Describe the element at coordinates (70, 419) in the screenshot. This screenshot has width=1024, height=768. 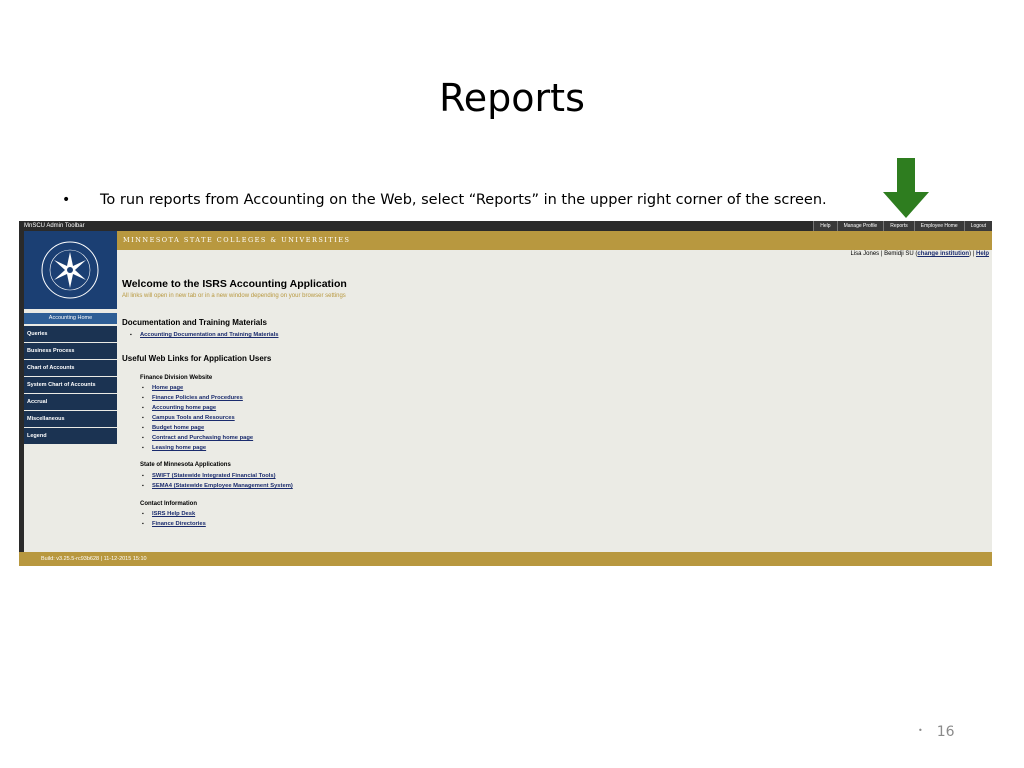
I see `nav-miscellaneous: Miscellaneous` at that location.